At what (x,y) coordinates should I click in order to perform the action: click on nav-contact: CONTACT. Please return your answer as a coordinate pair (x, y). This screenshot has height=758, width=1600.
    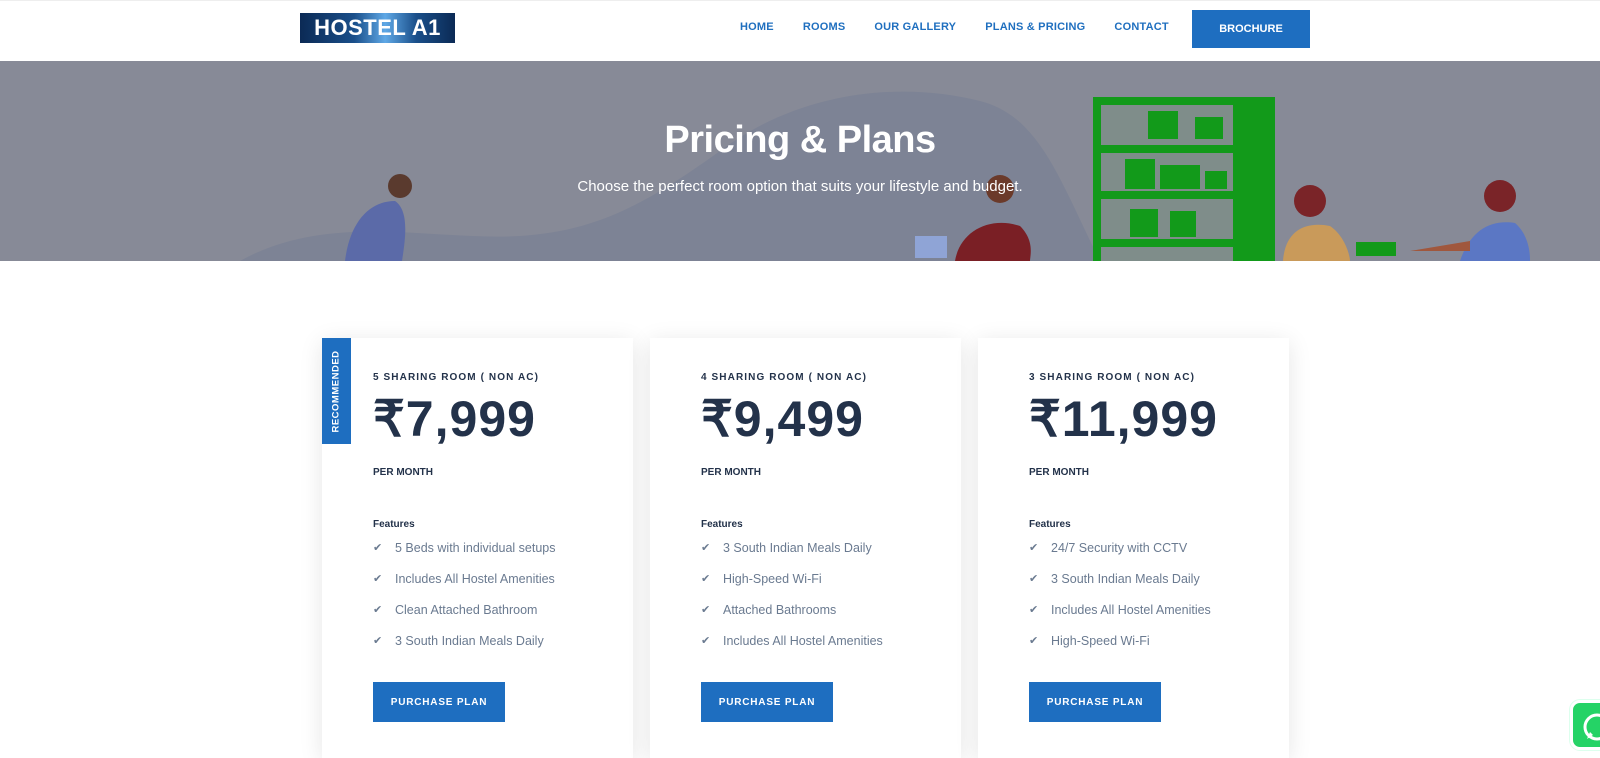
    Looking at the image, I should click on (1141, 27).